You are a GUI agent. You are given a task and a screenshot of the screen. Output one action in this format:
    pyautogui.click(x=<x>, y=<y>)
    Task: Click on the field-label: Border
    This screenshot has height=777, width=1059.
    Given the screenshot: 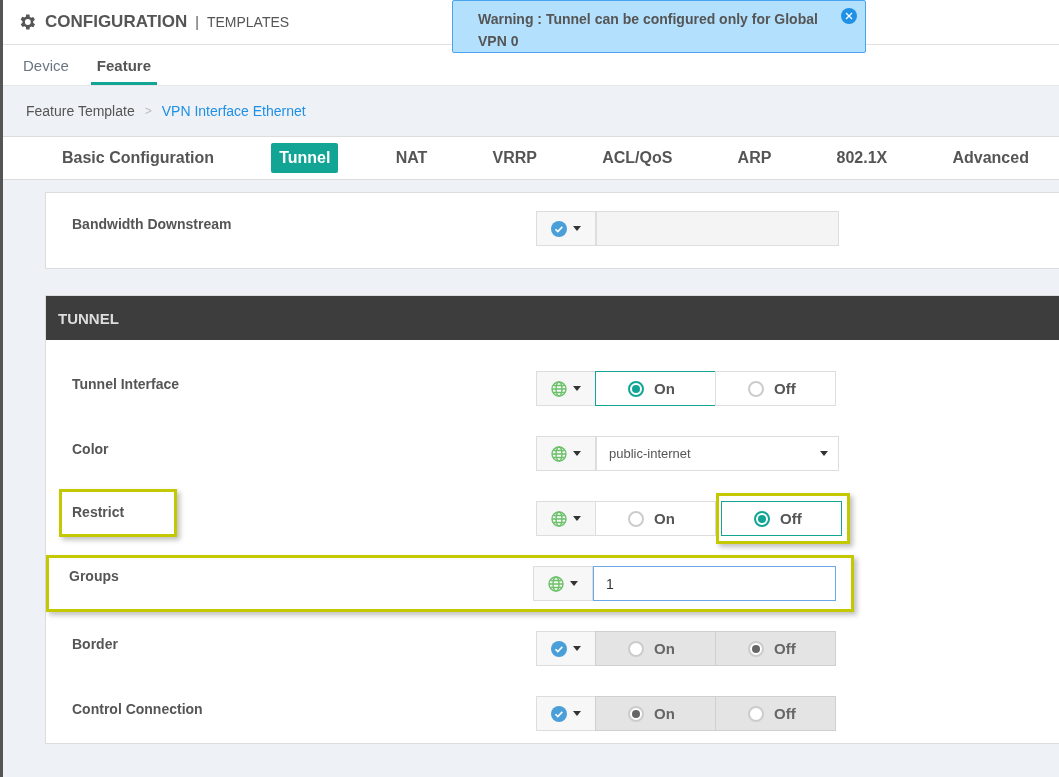 What is the action you would take?
    pyautogui.click(x=95, y=644)
    